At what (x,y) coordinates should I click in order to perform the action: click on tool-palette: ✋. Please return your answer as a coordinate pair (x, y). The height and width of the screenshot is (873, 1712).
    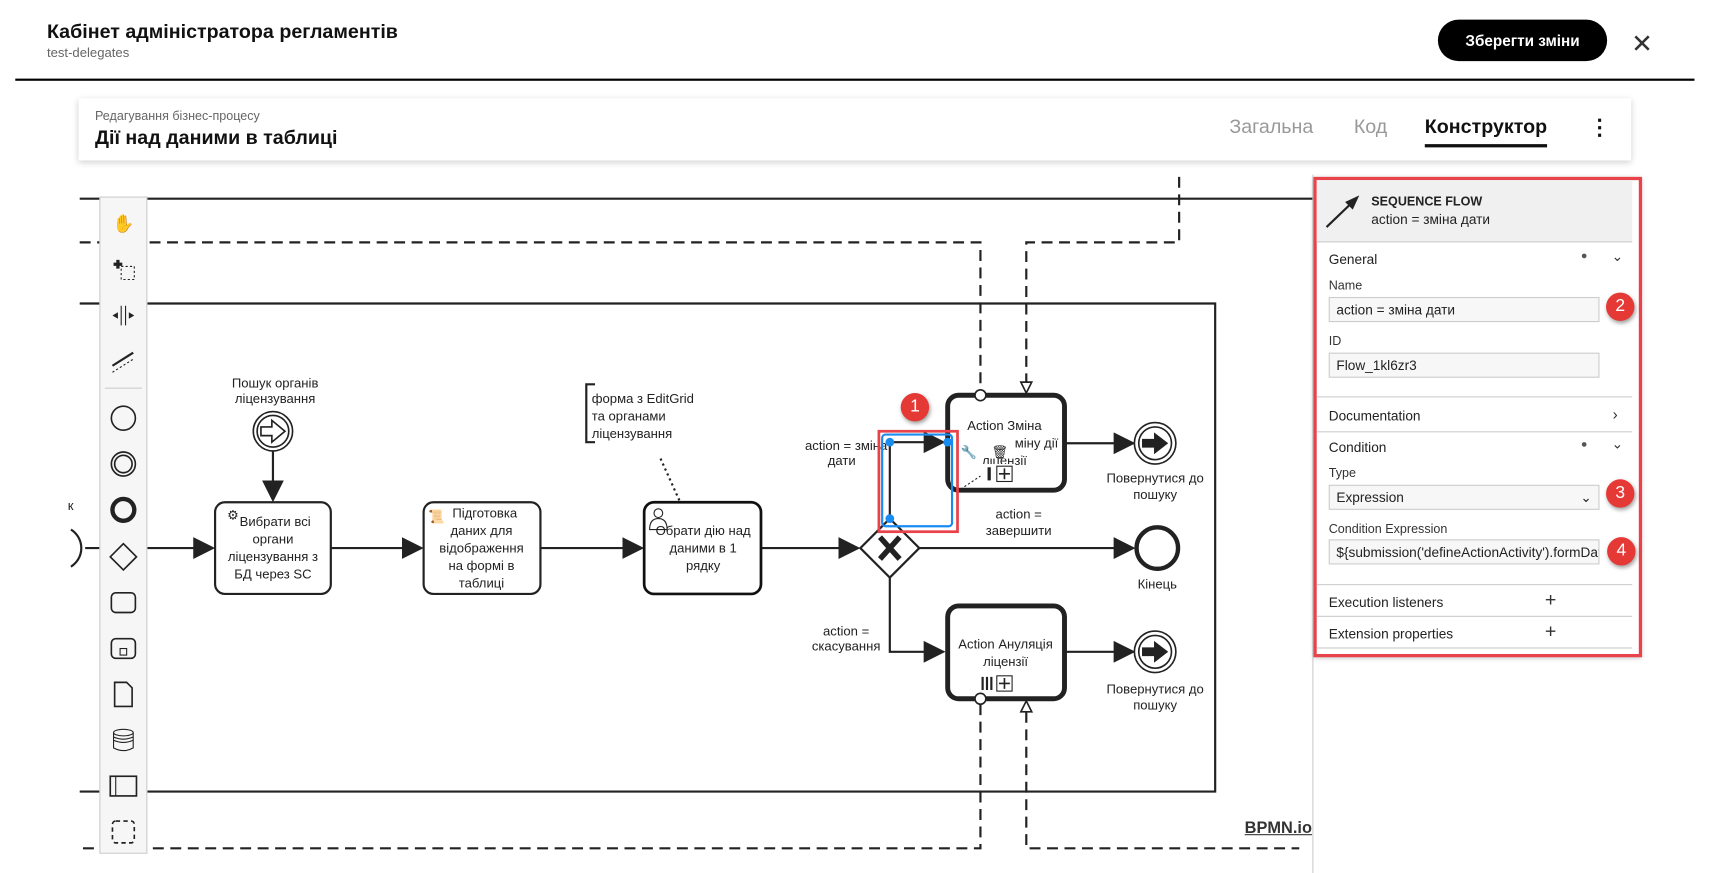
    Looking at the image, I should click on (123, 525).